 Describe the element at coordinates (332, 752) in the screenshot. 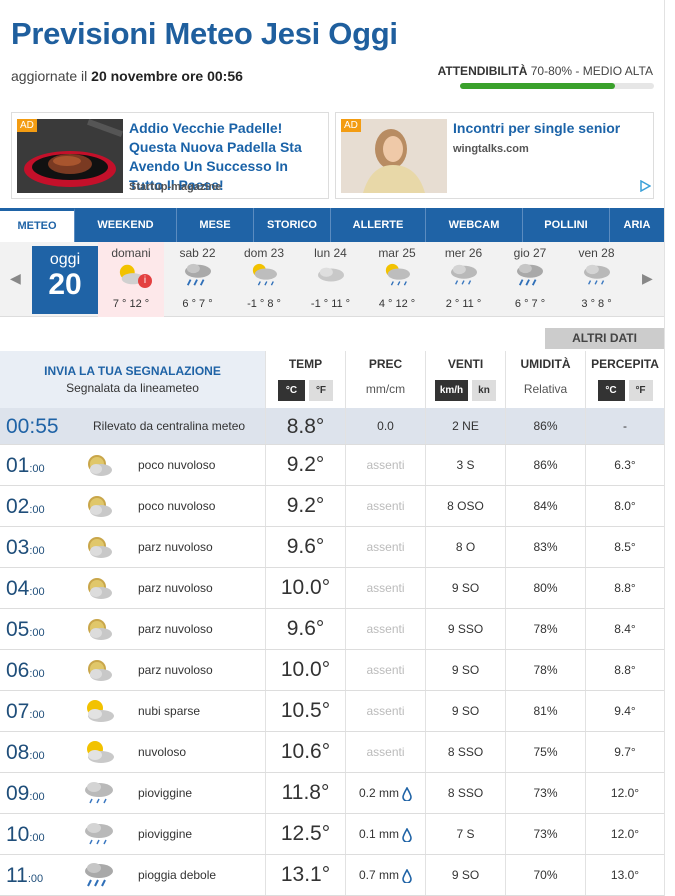

I see `table-row: 08:00 nuvoloso 10.6° assenti 8 SSO 75% 9.7°` at that location.